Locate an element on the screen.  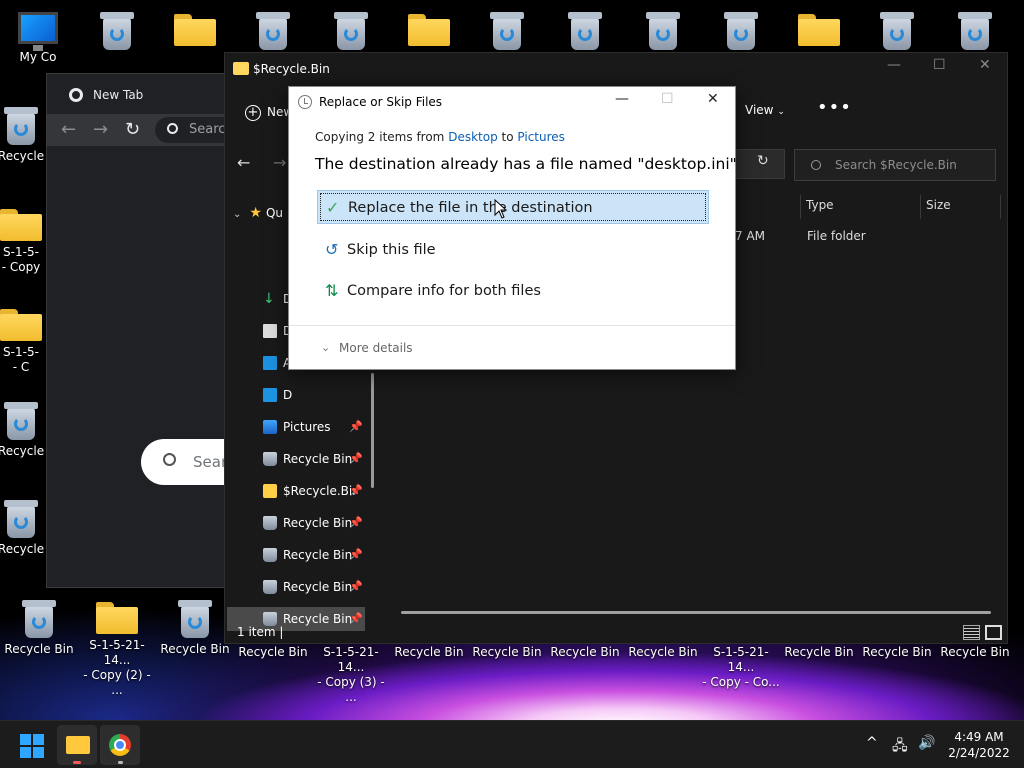
chrome-tab: New Tab is located at coordinates (145, 95).